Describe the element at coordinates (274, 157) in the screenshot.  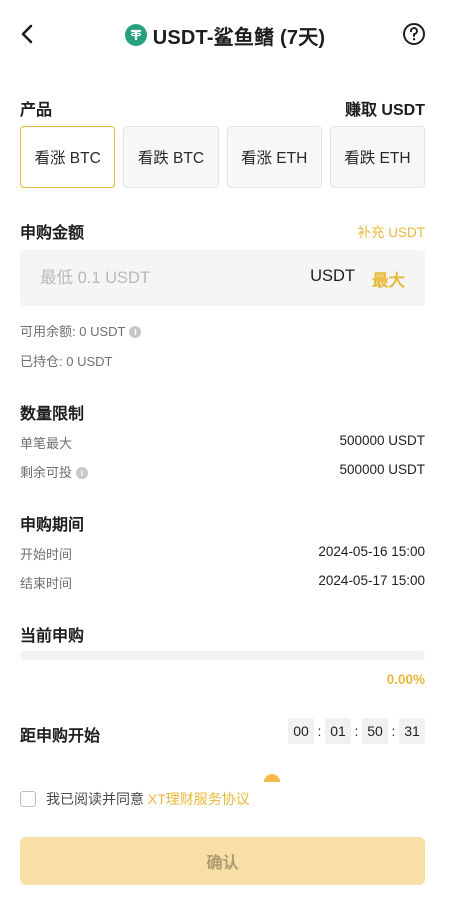
I see `product-option-call-eth: 看涨 ETH` at that location.